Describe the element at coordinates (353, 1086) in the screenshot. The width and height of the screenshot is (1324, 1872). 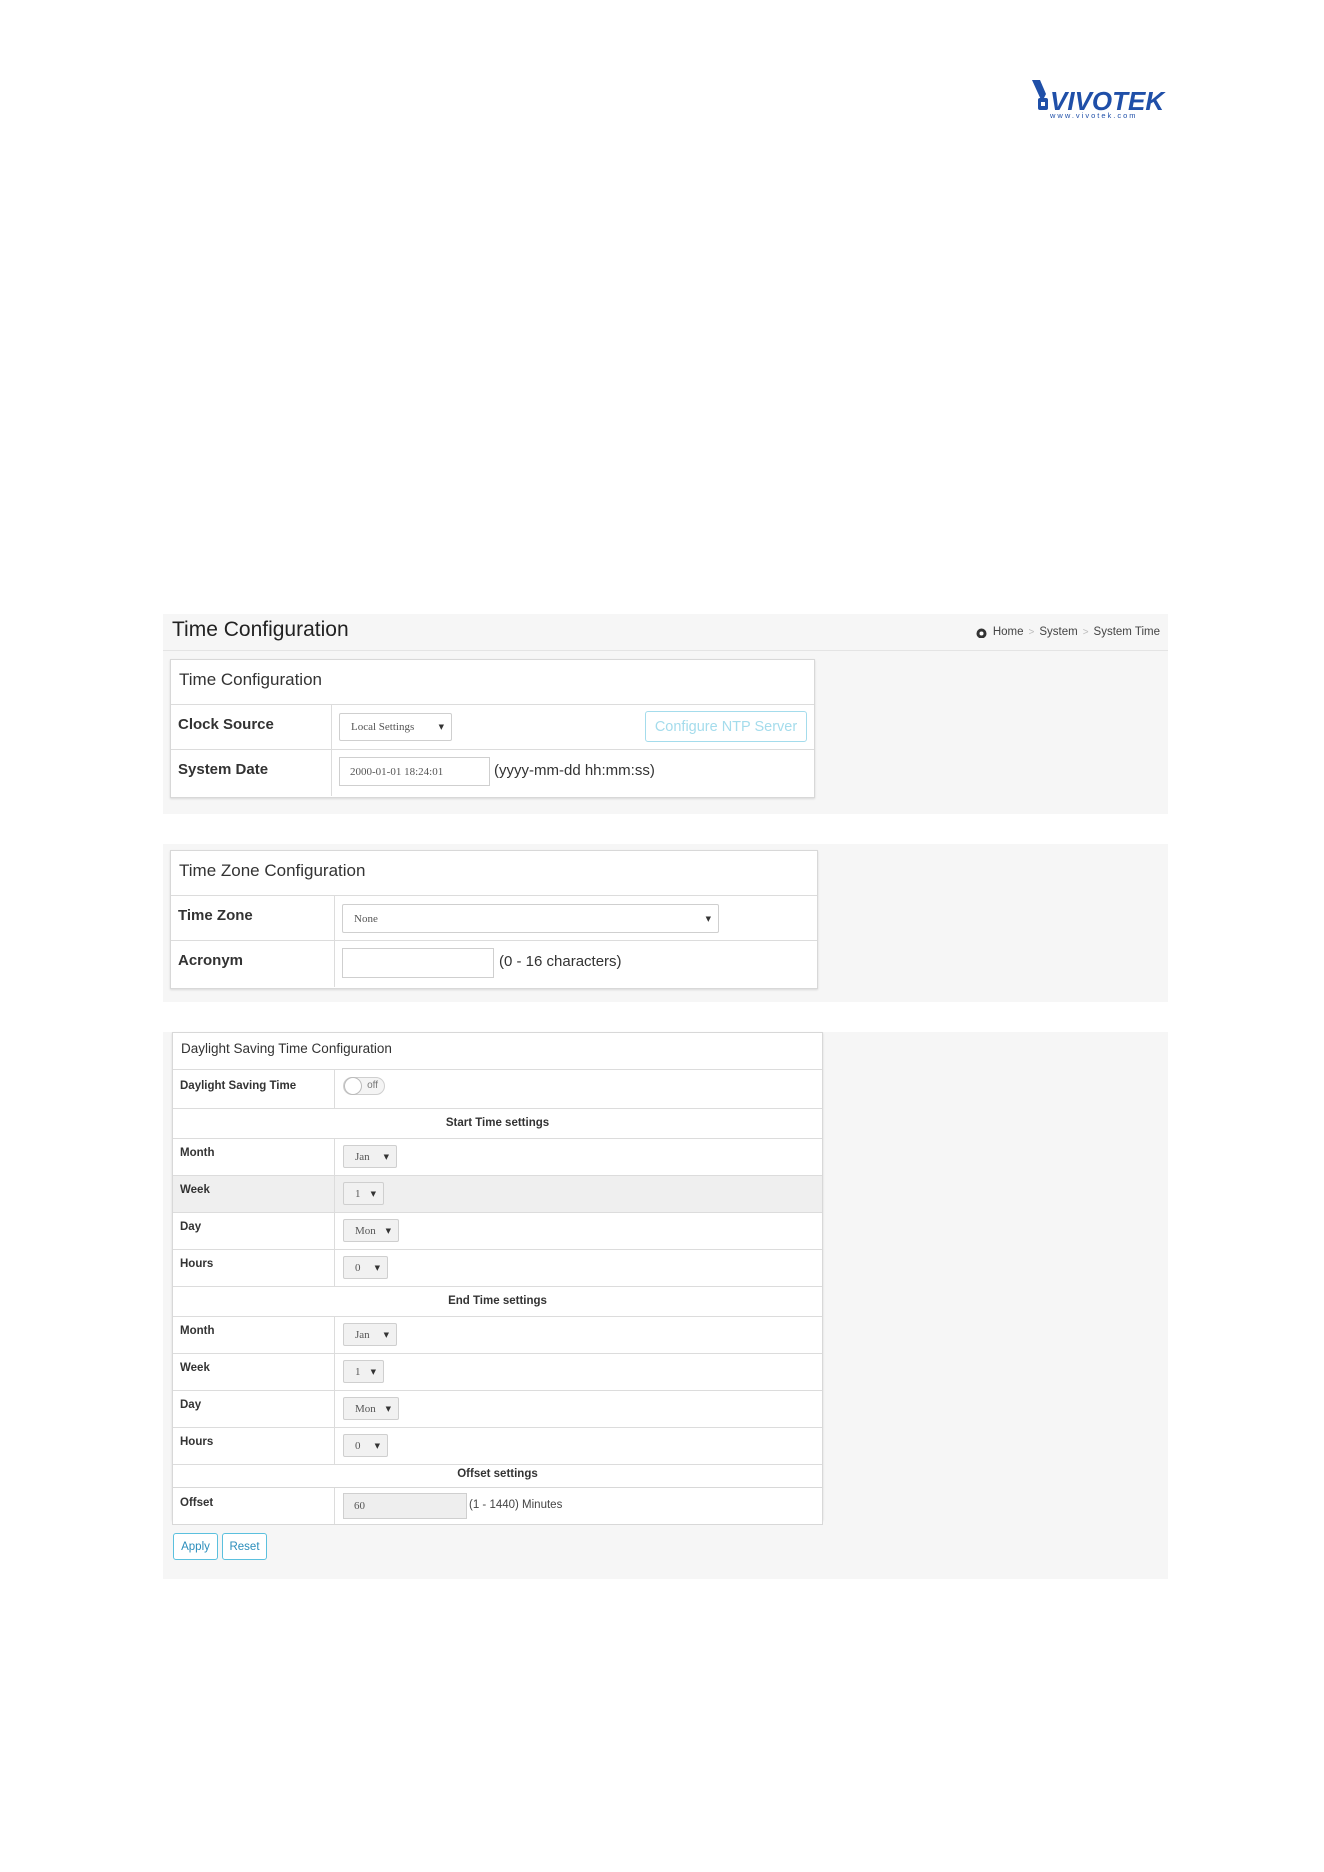
I see `toggle-knob` at that location.